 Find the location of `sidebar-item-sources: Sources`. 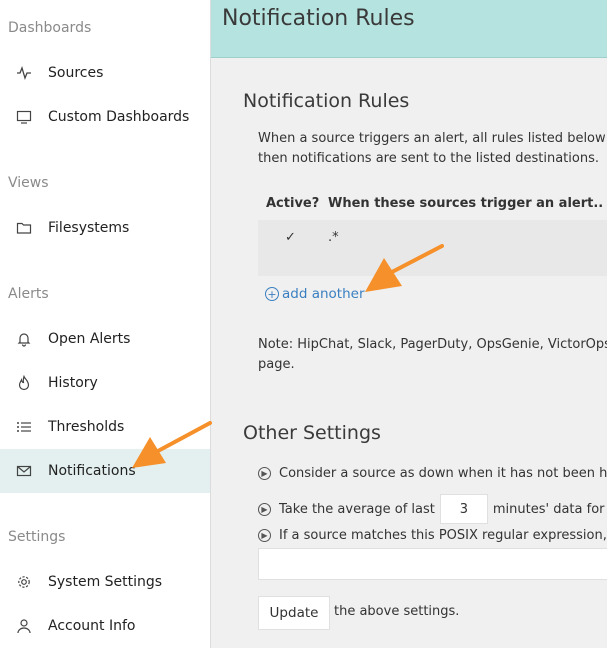

sidebar-item-sources: Sources is located at coordinates (105, 73).